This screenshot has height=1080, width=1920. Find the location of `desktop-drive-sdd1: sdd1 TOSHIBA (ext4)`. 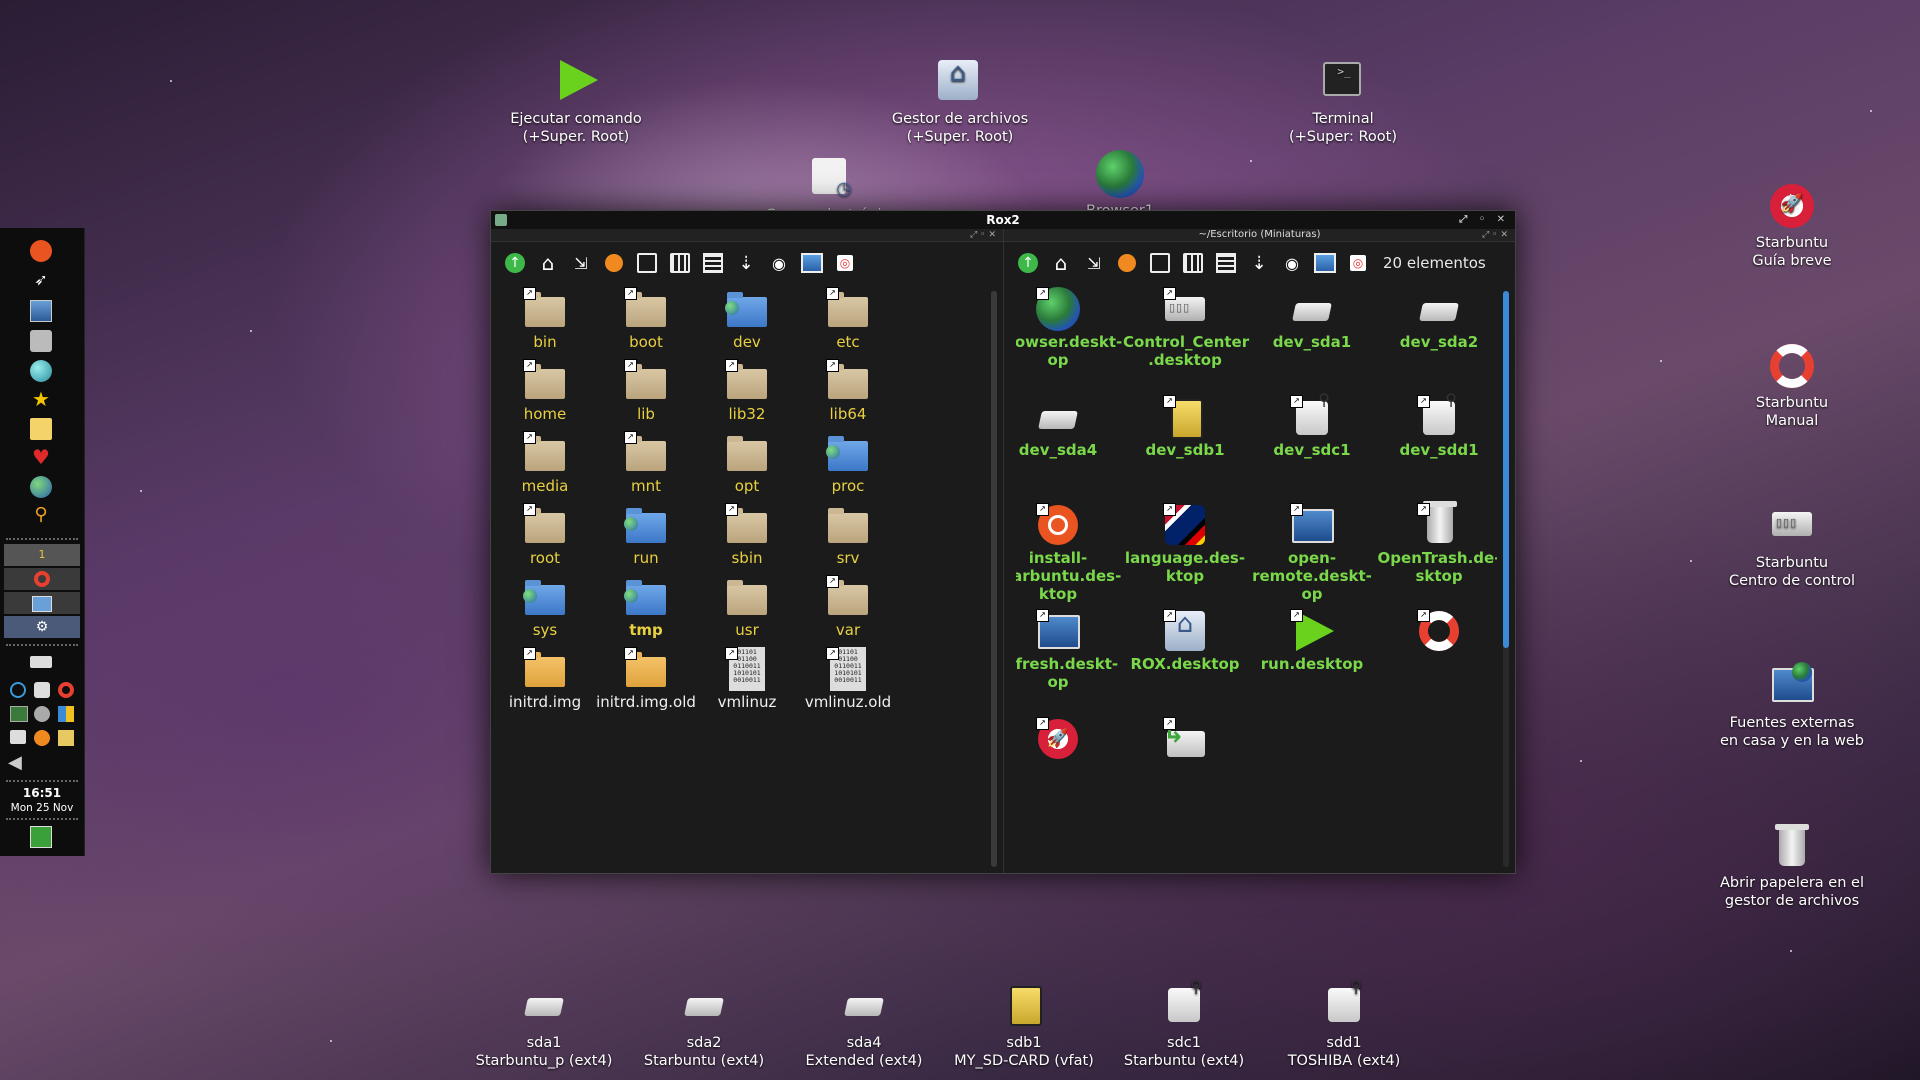

desktop-drive-sdd1: sdd1 TOSHIBA (ext4) is located at coordinates (1344, 1024).